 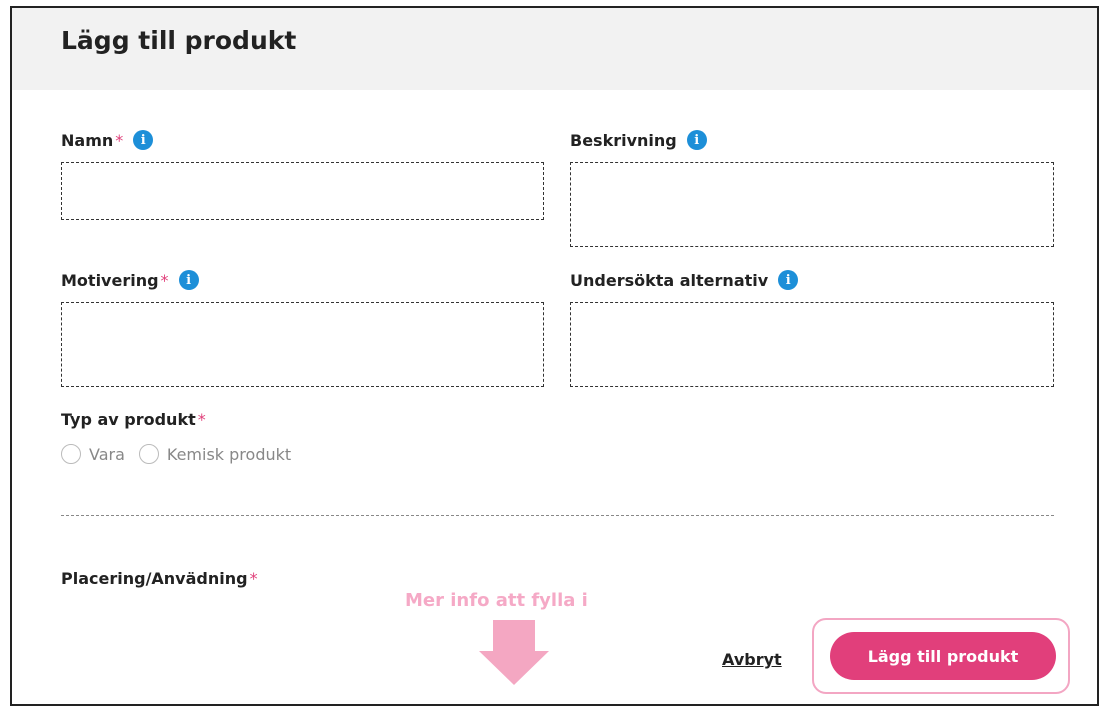 I want to click on submit-highlight: Lägg till produkt, so click(x=941, y=656).